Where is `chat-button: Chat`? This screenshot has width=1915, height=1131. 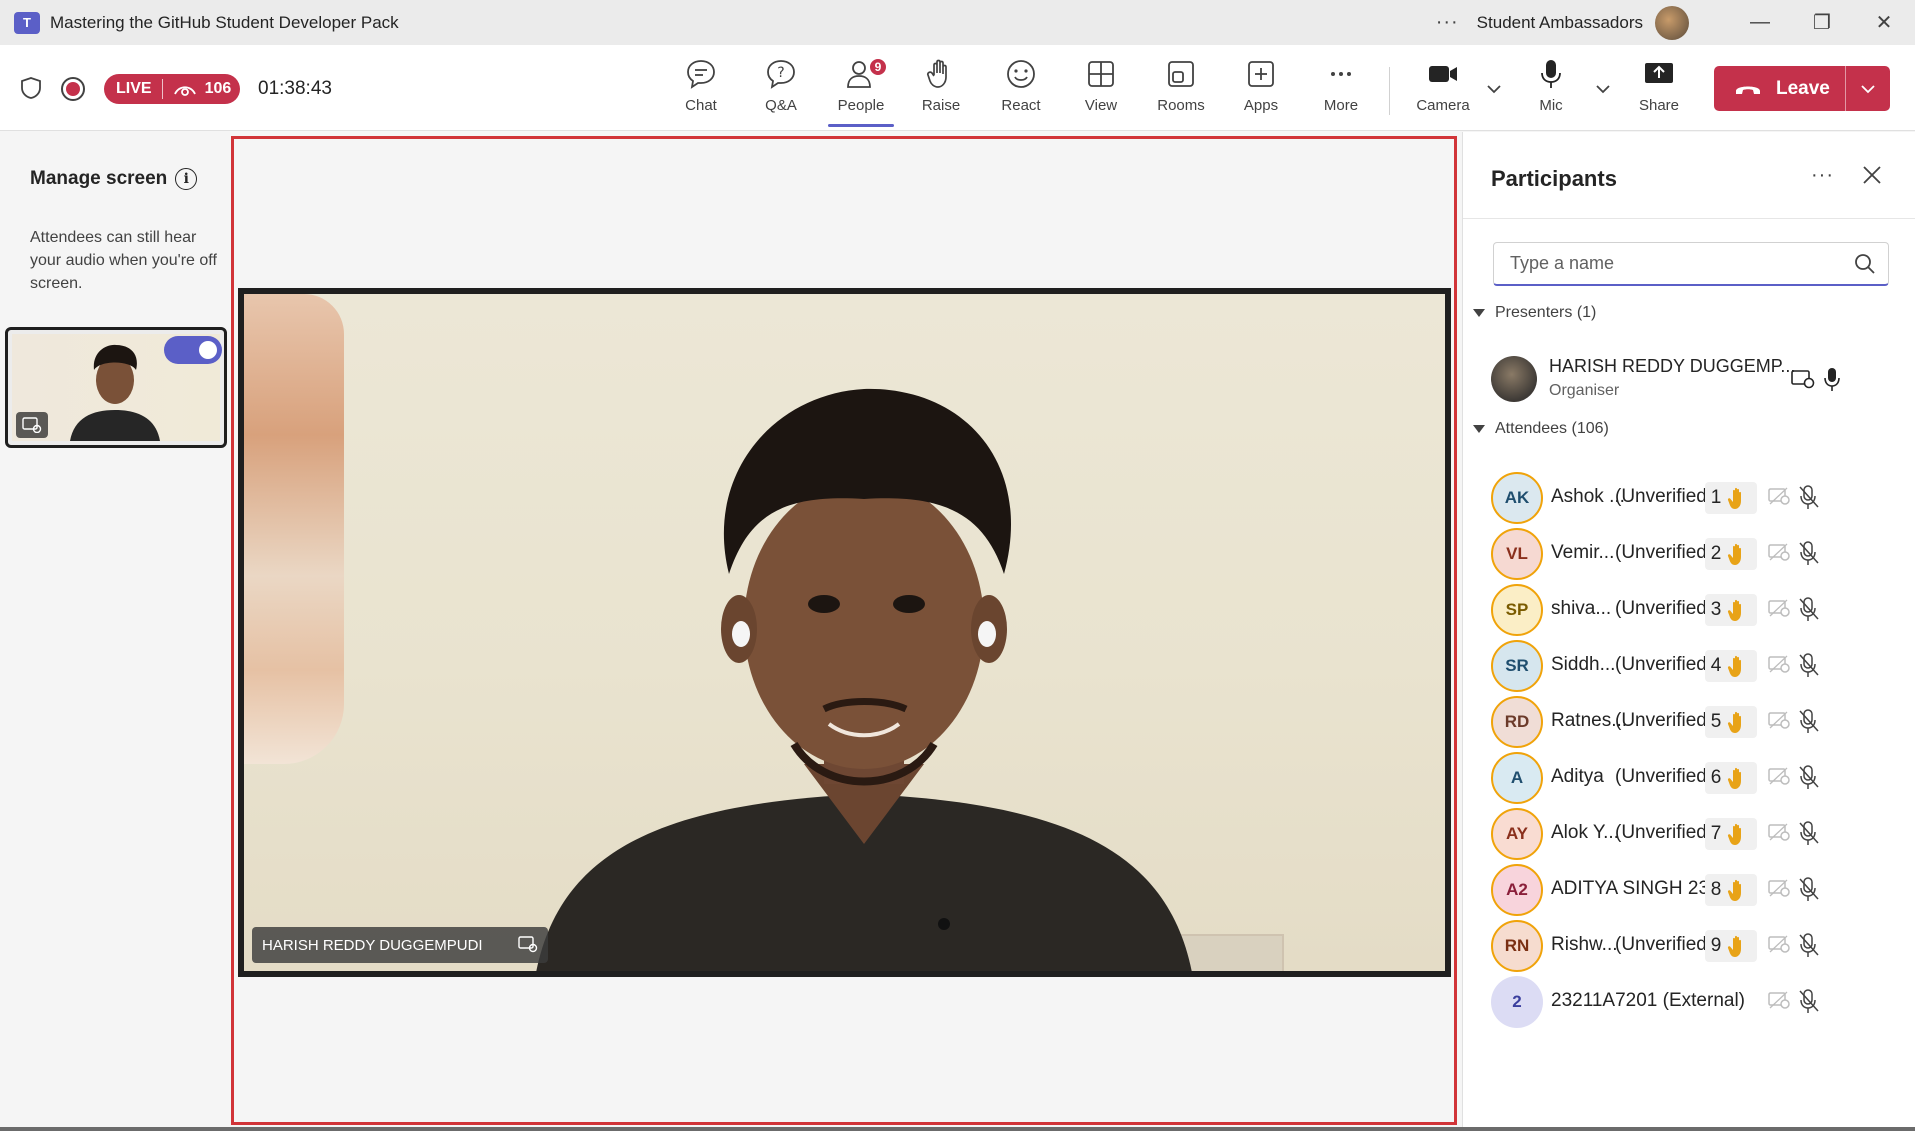
chat-button: Chat is located at coordinates (701, 90).